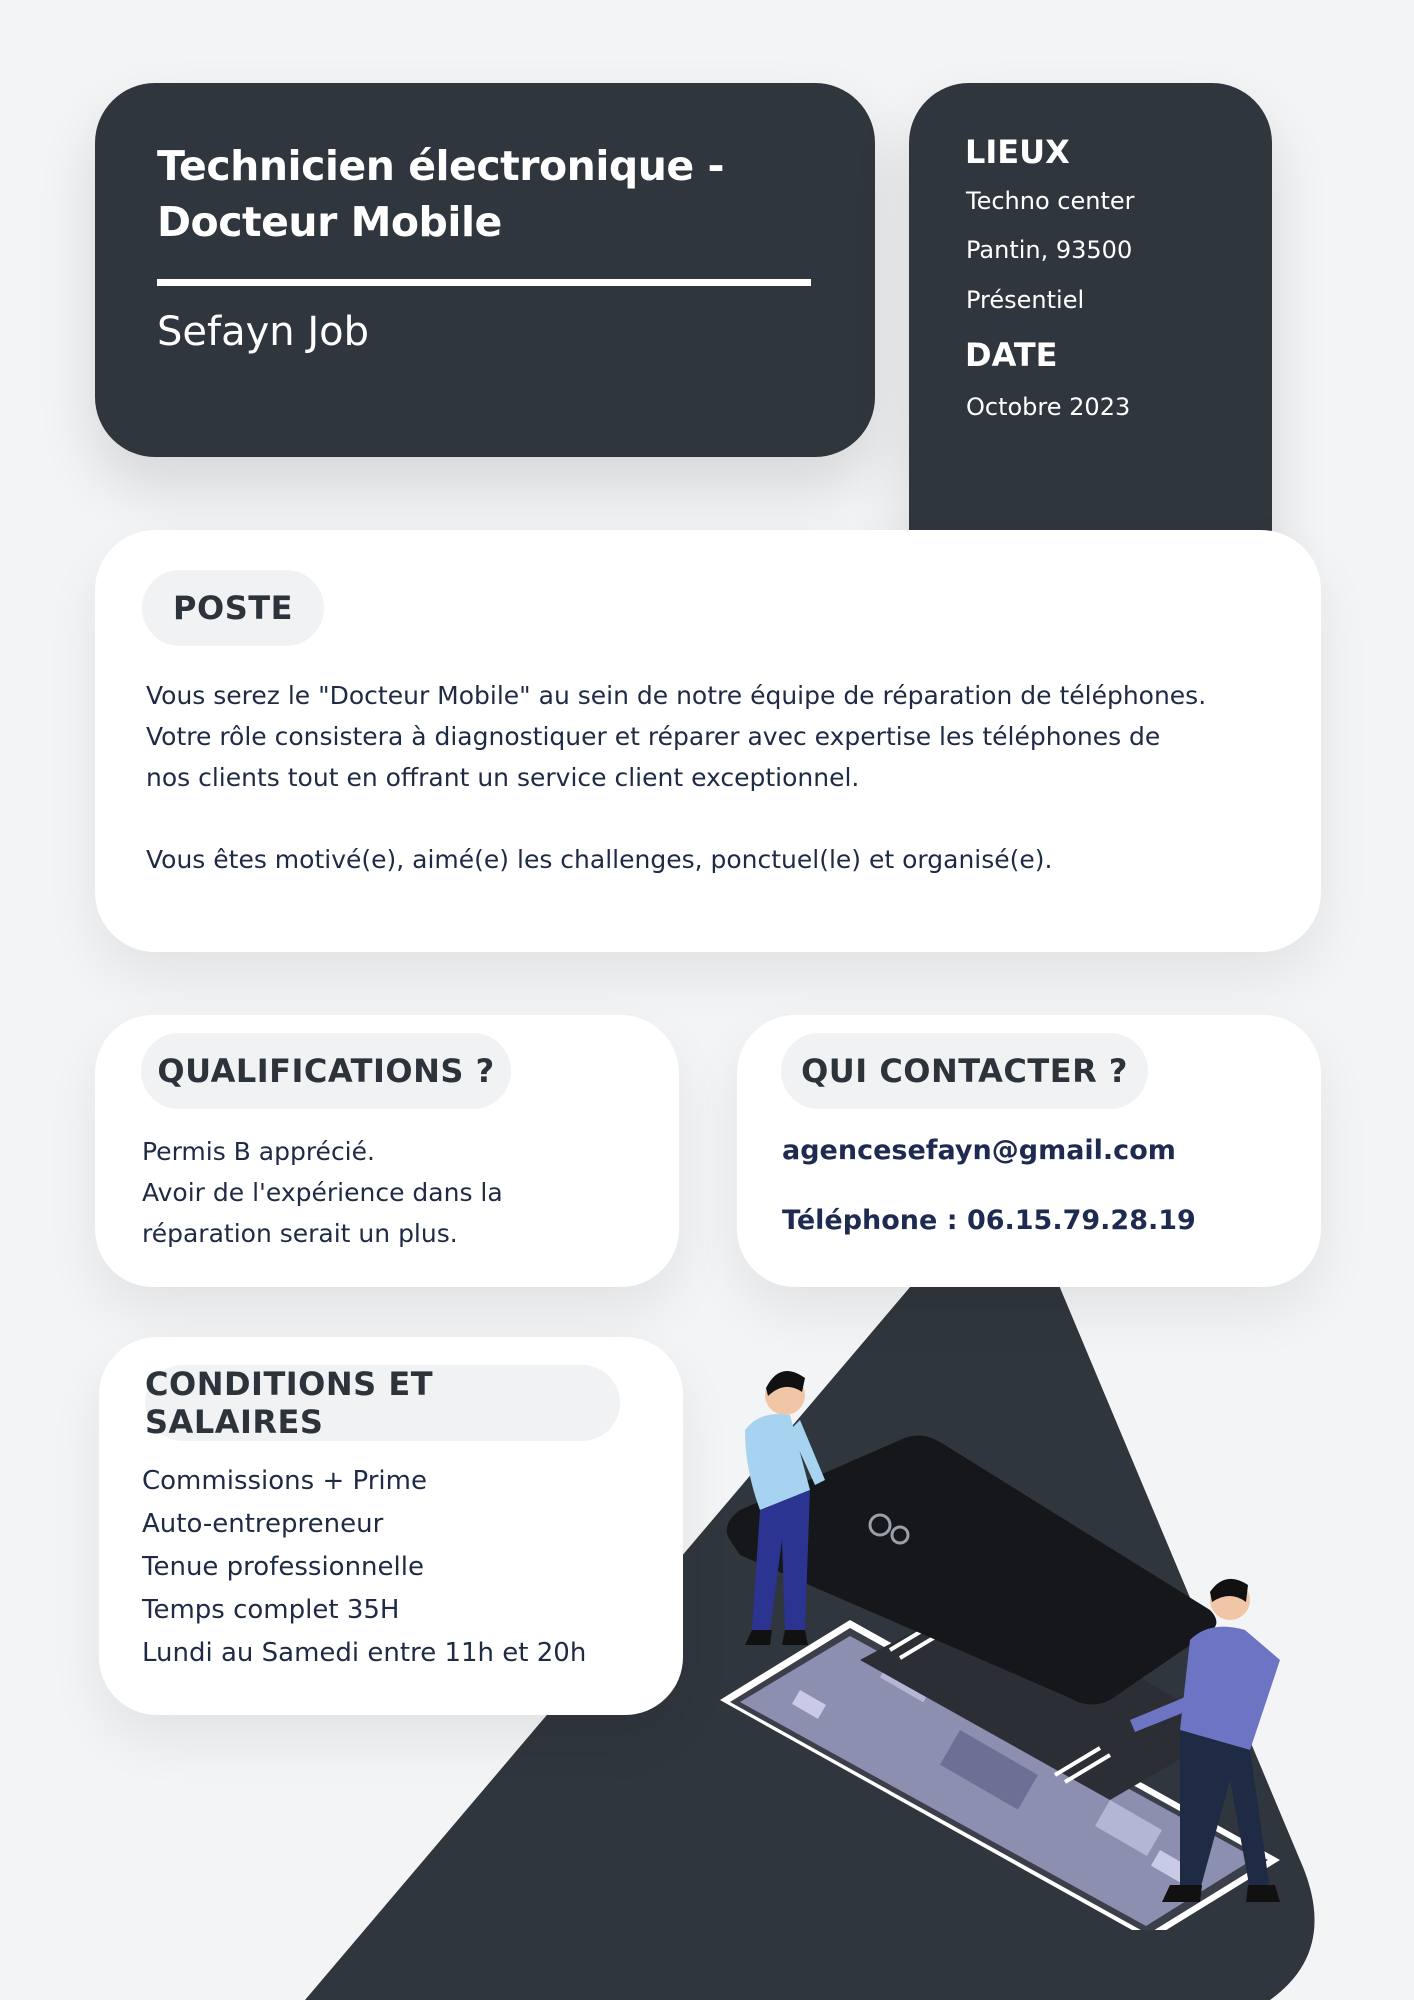 The image size is (1414, 2000). I want to click on conditions-line: Auto-entrepreneur, so click(263, 1524).